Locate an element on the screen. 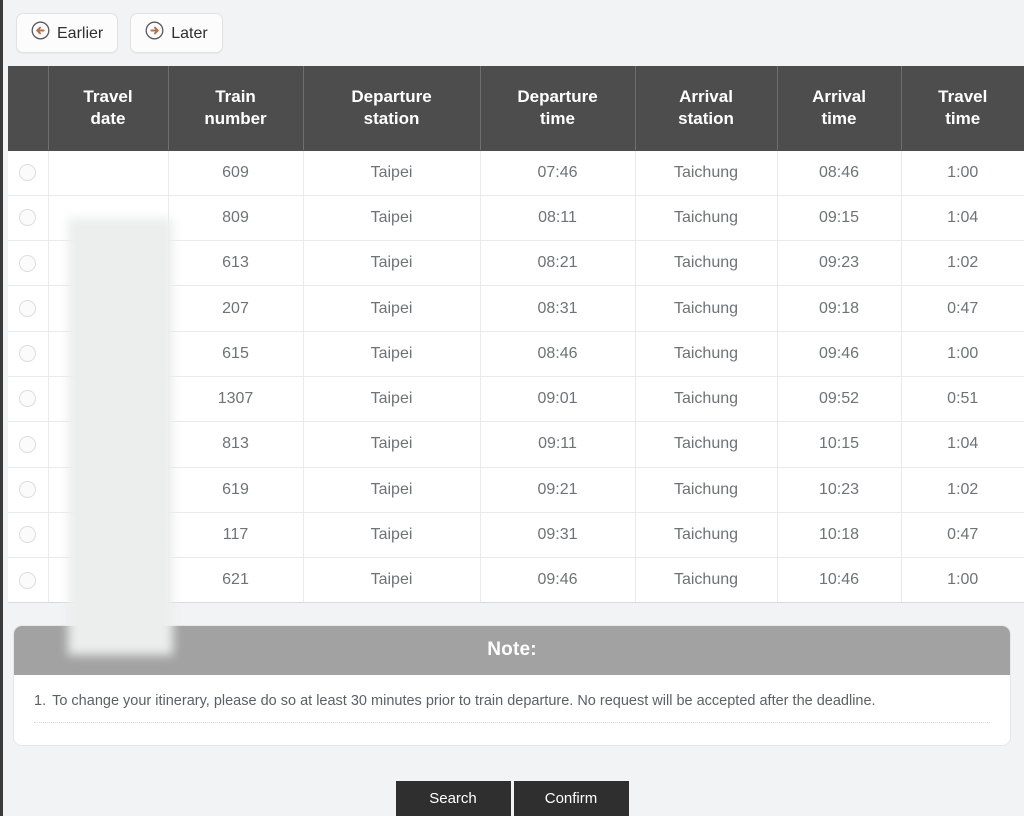  cell-arrival-time: 09:15 is located at coordinates (839, 218).